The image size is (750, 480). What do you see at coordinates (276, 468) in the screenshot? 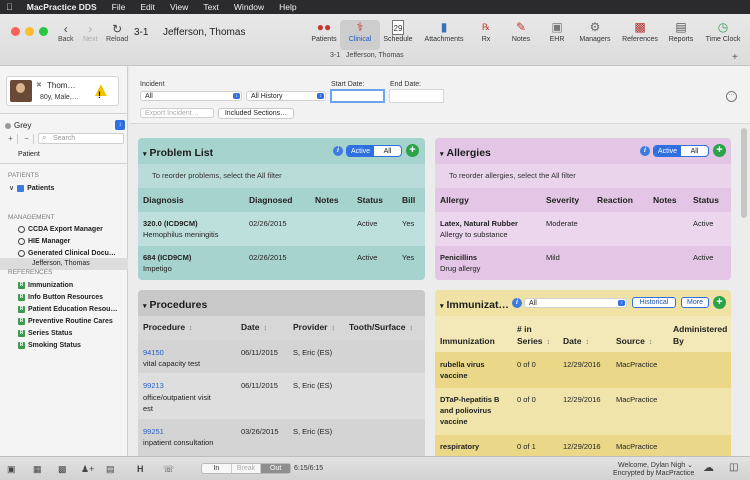
I see `clock-out-button: Out` at bounding box center [276, 468].